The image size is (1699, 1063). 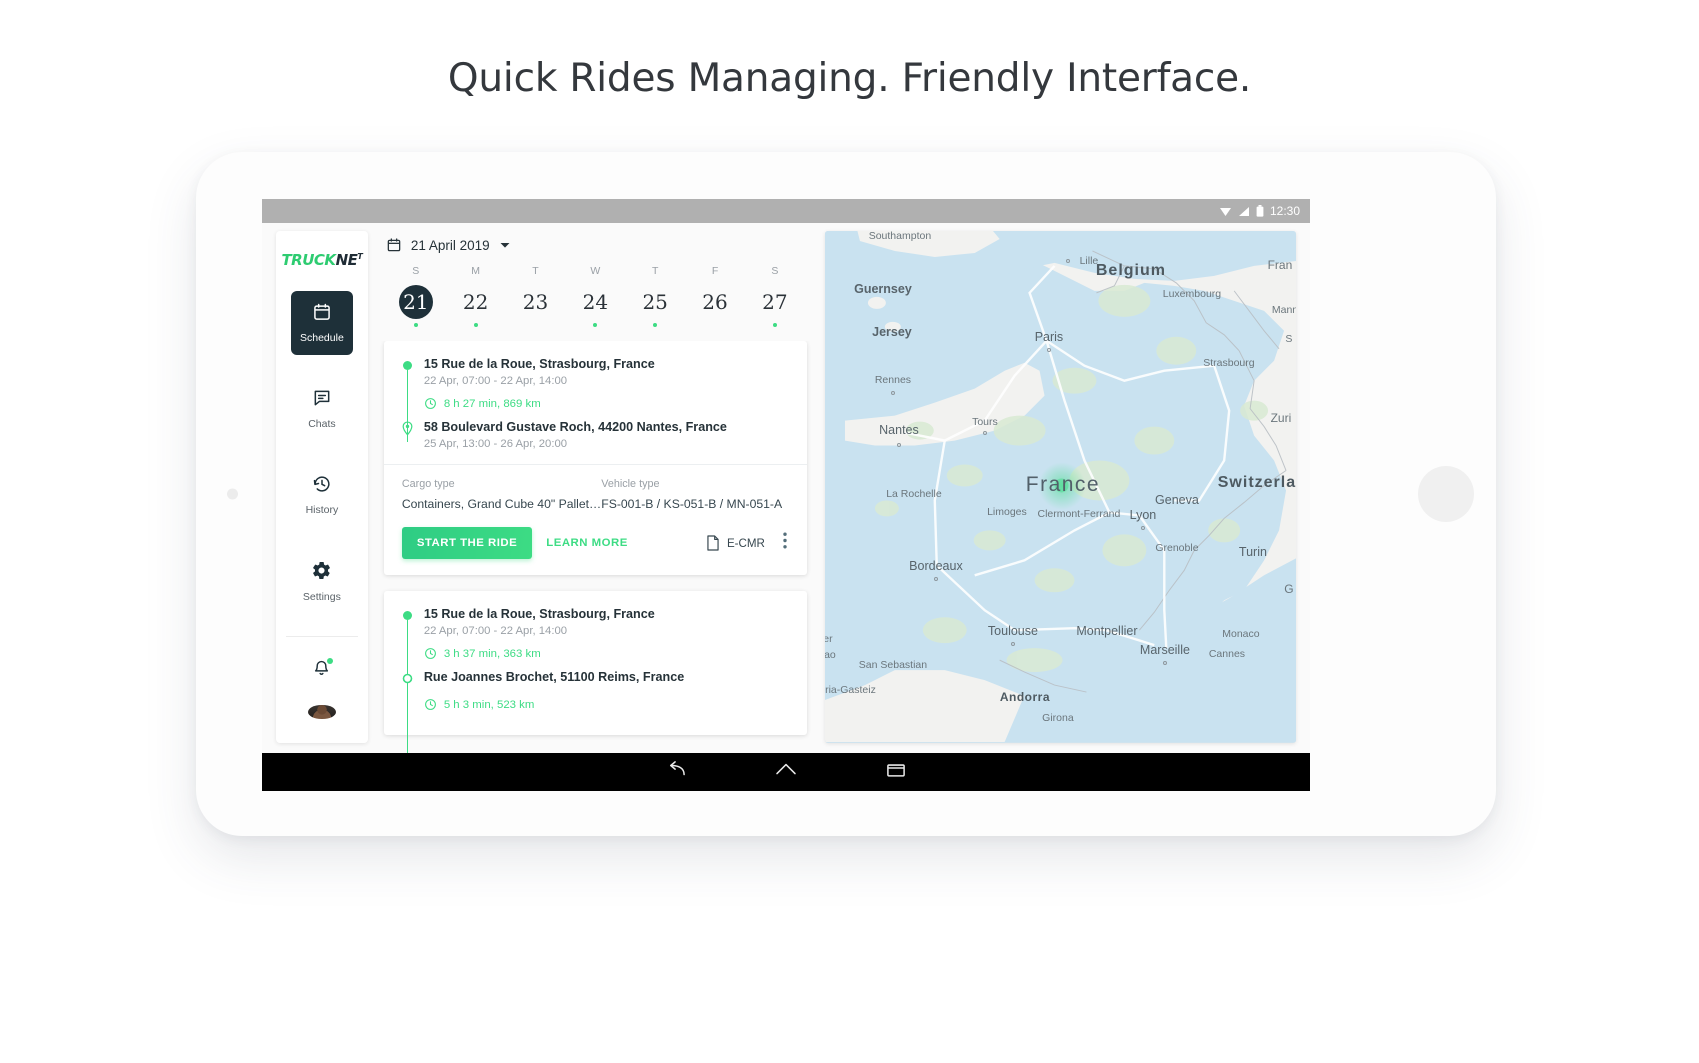 What do you see at coordinates (775, 302) in the screenshot?
I see `day-number: 27` at bounding box center [775, 302].